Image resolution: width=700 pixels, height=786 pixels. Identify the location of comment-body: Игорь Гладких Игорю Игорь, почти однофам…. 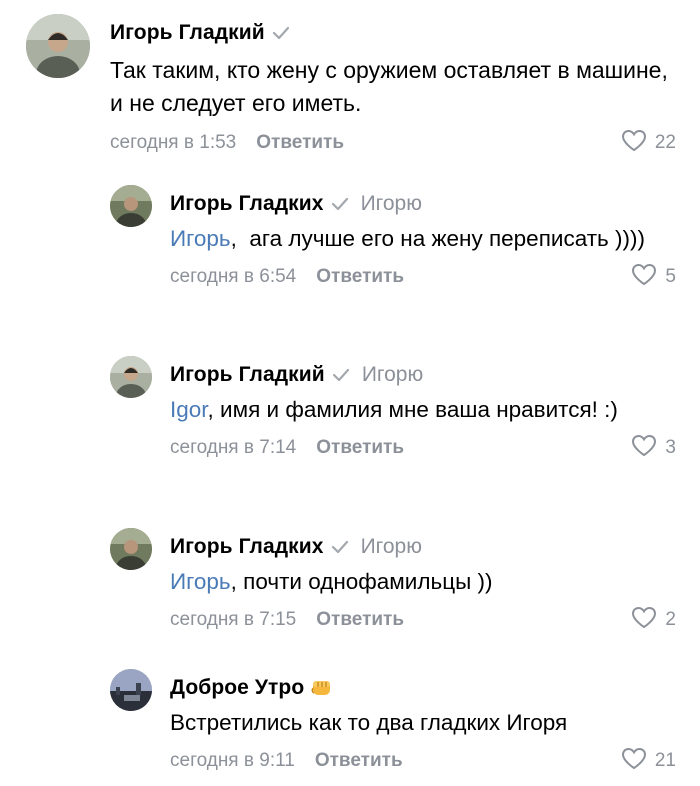
(423, 581).